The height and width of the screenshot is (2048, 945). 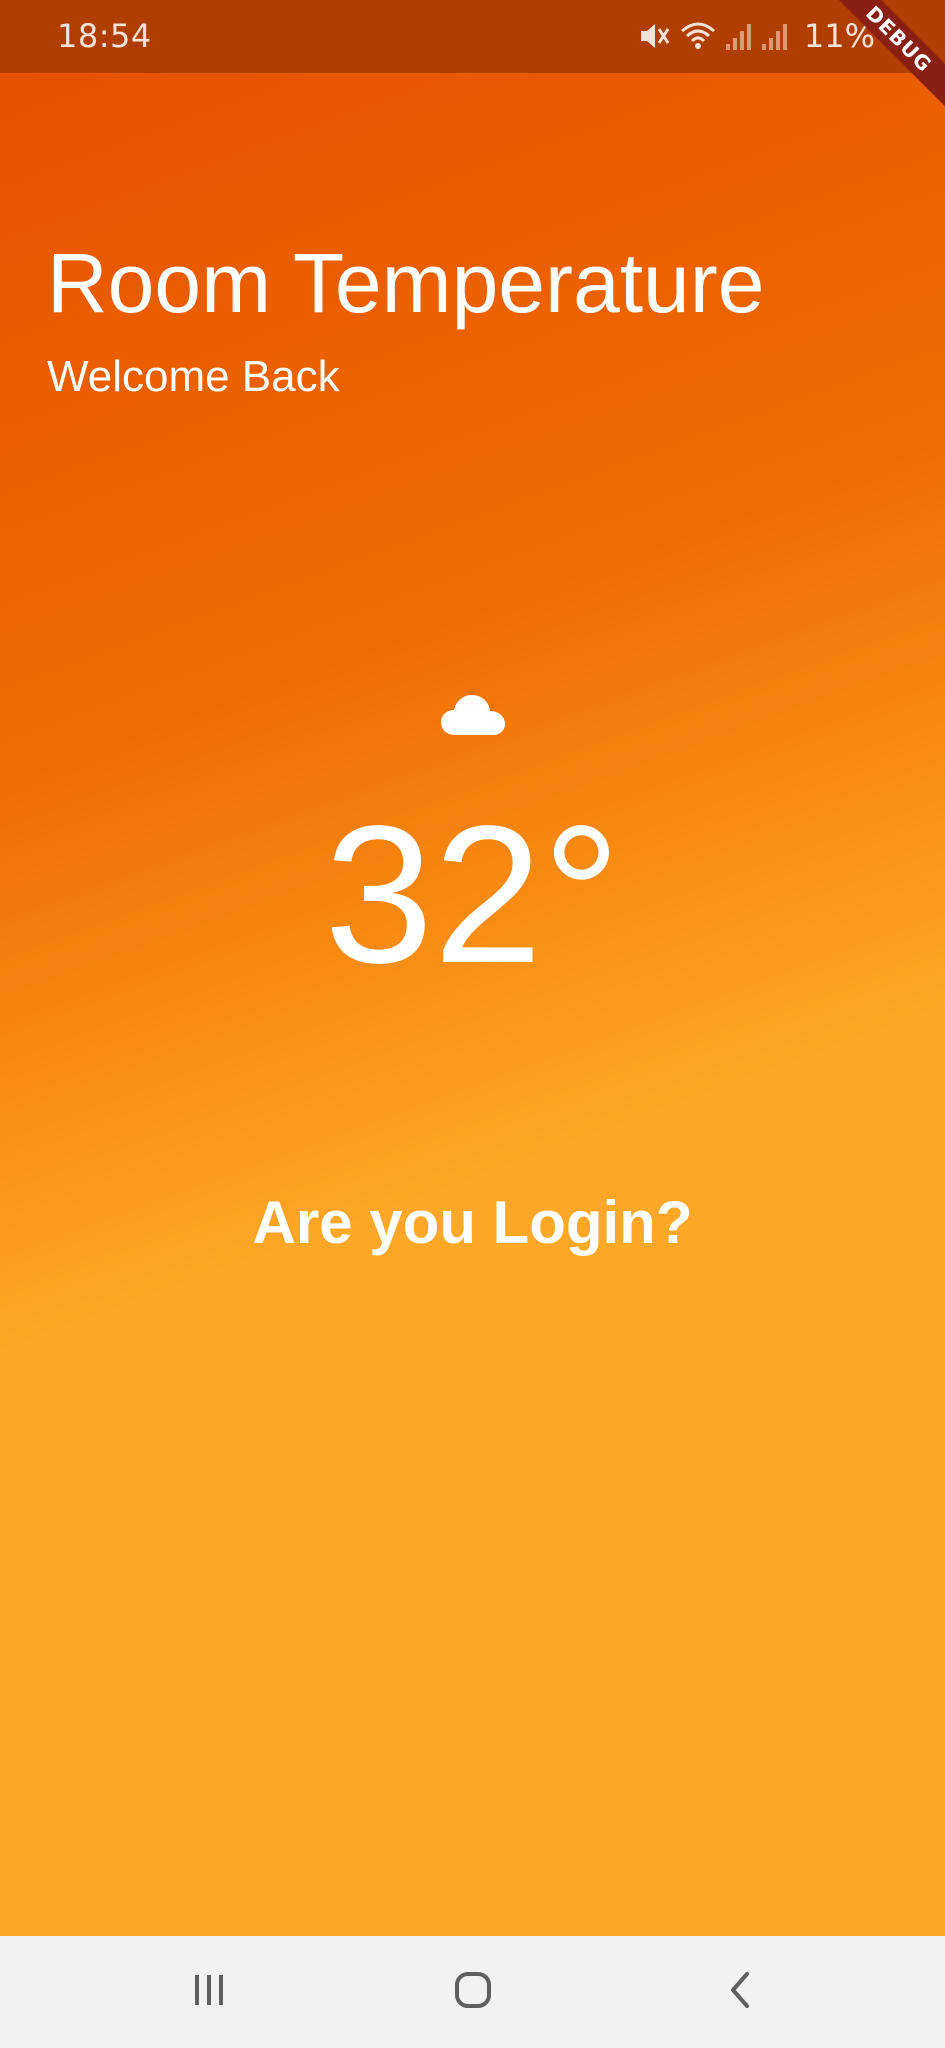 I want to click on page-title: Room Temperature, so click(x=406, y=283).